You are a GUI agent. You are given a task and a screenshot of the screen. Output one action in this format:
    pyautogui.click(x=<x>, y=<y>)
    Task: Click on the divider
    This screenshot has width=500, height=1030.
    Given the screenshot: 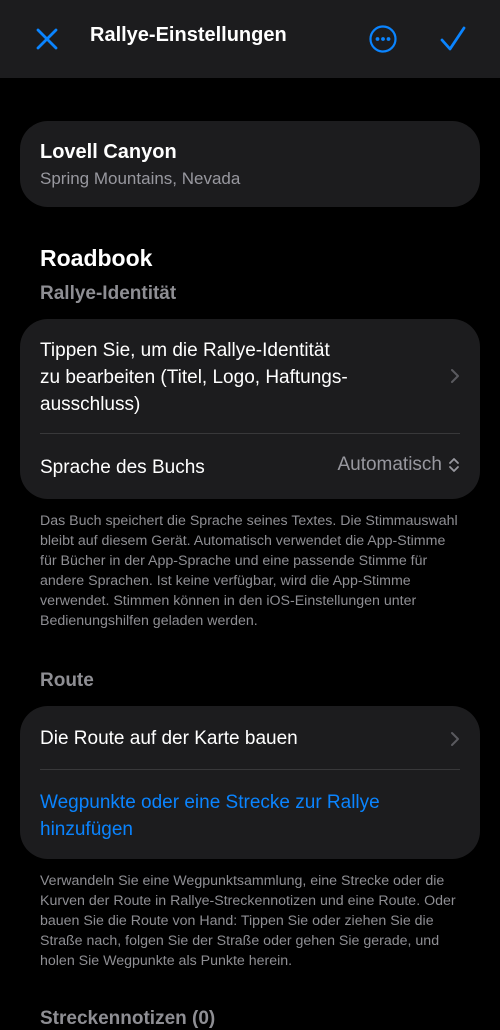 What is the action you would take?
    pyautogui.click(x=250, y=769)
    